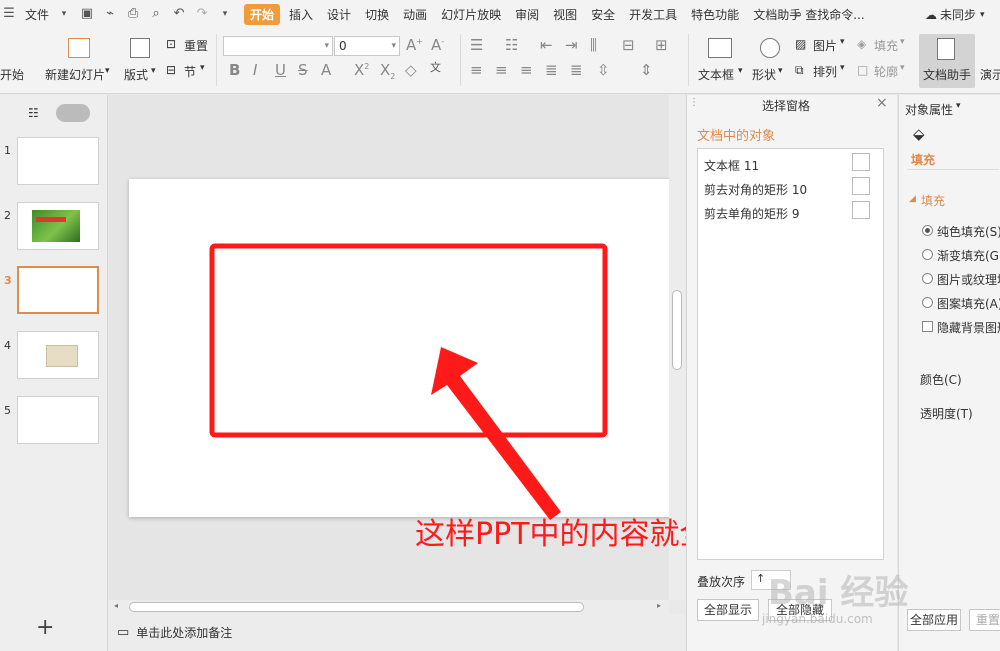 The image size is (1000, 651). I want to click on show-all-button: 全部显示, so click(728, 610).